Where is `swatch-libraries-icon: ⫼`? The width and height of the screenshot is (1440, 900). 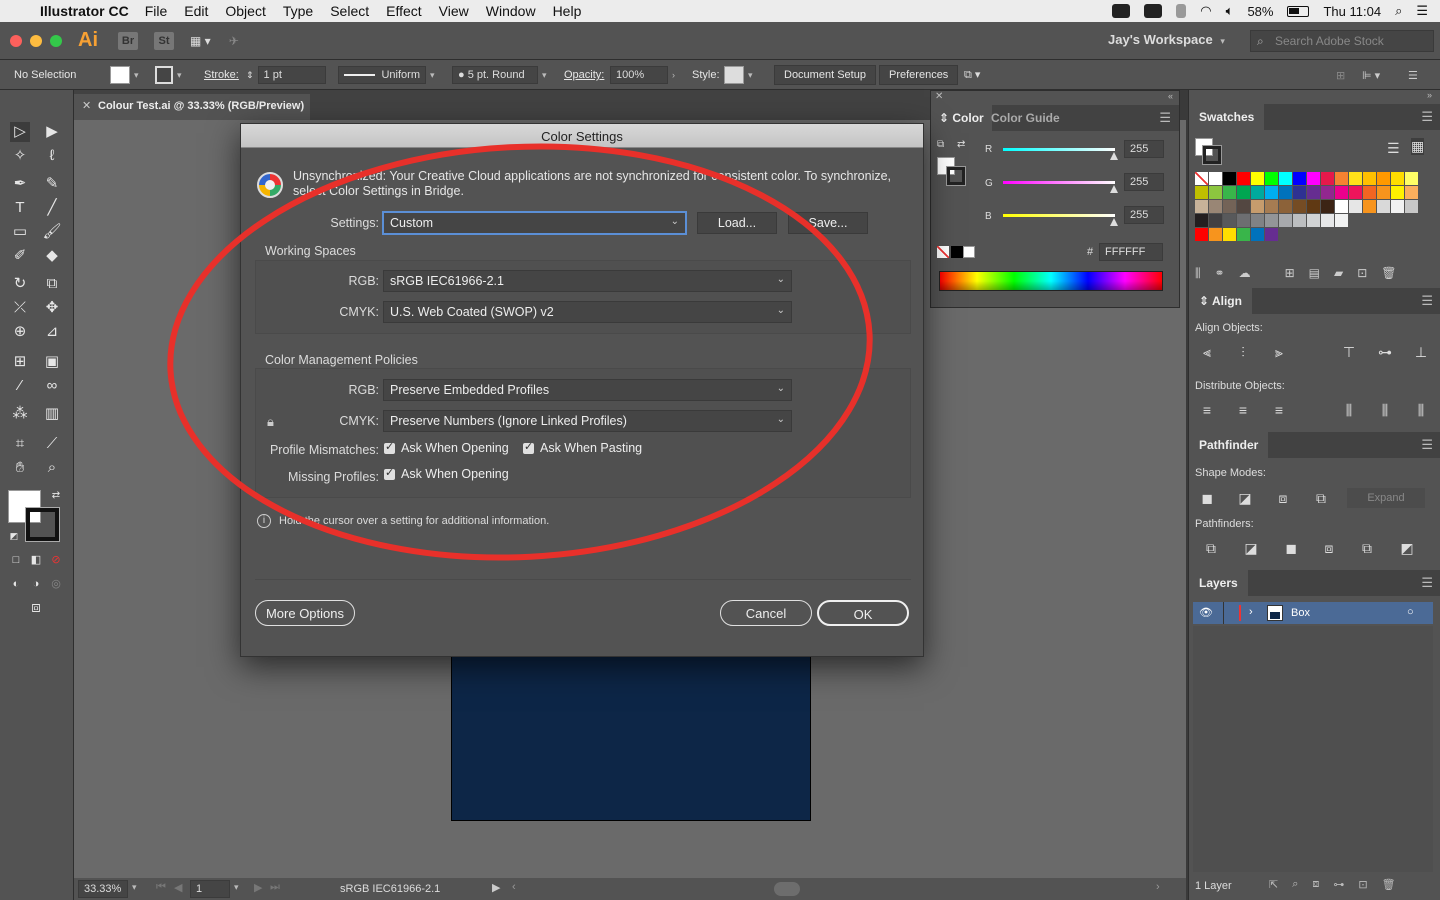
swatch-libraries-icon: ⫼ is located at coordinates (1198, 275).